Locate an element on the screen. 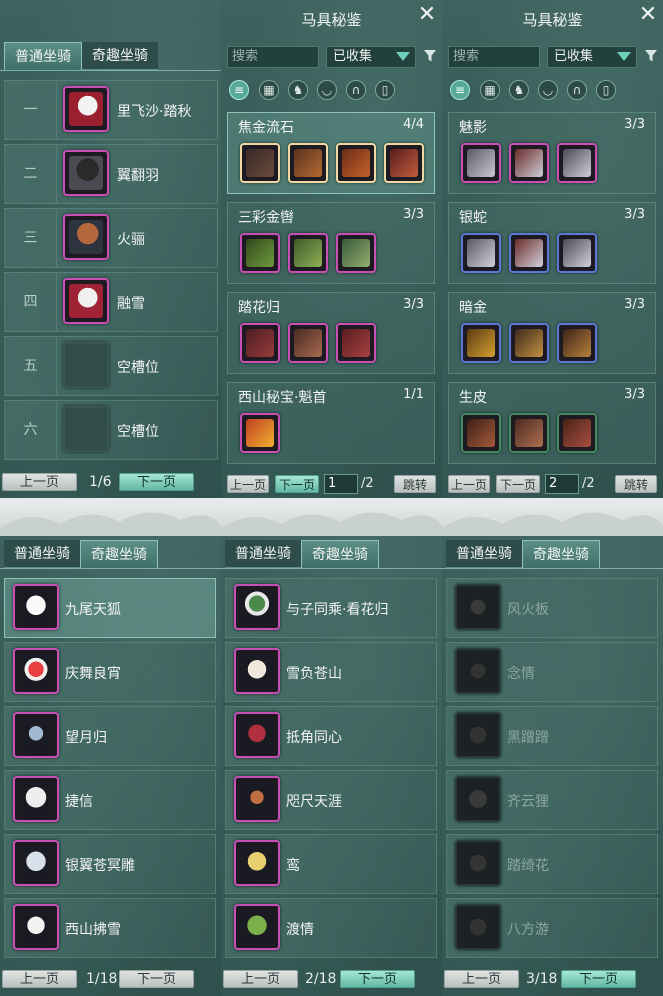 The height and width of the screenshot is (996, 663). skateboard-icon is located at coordinates (478, 607).